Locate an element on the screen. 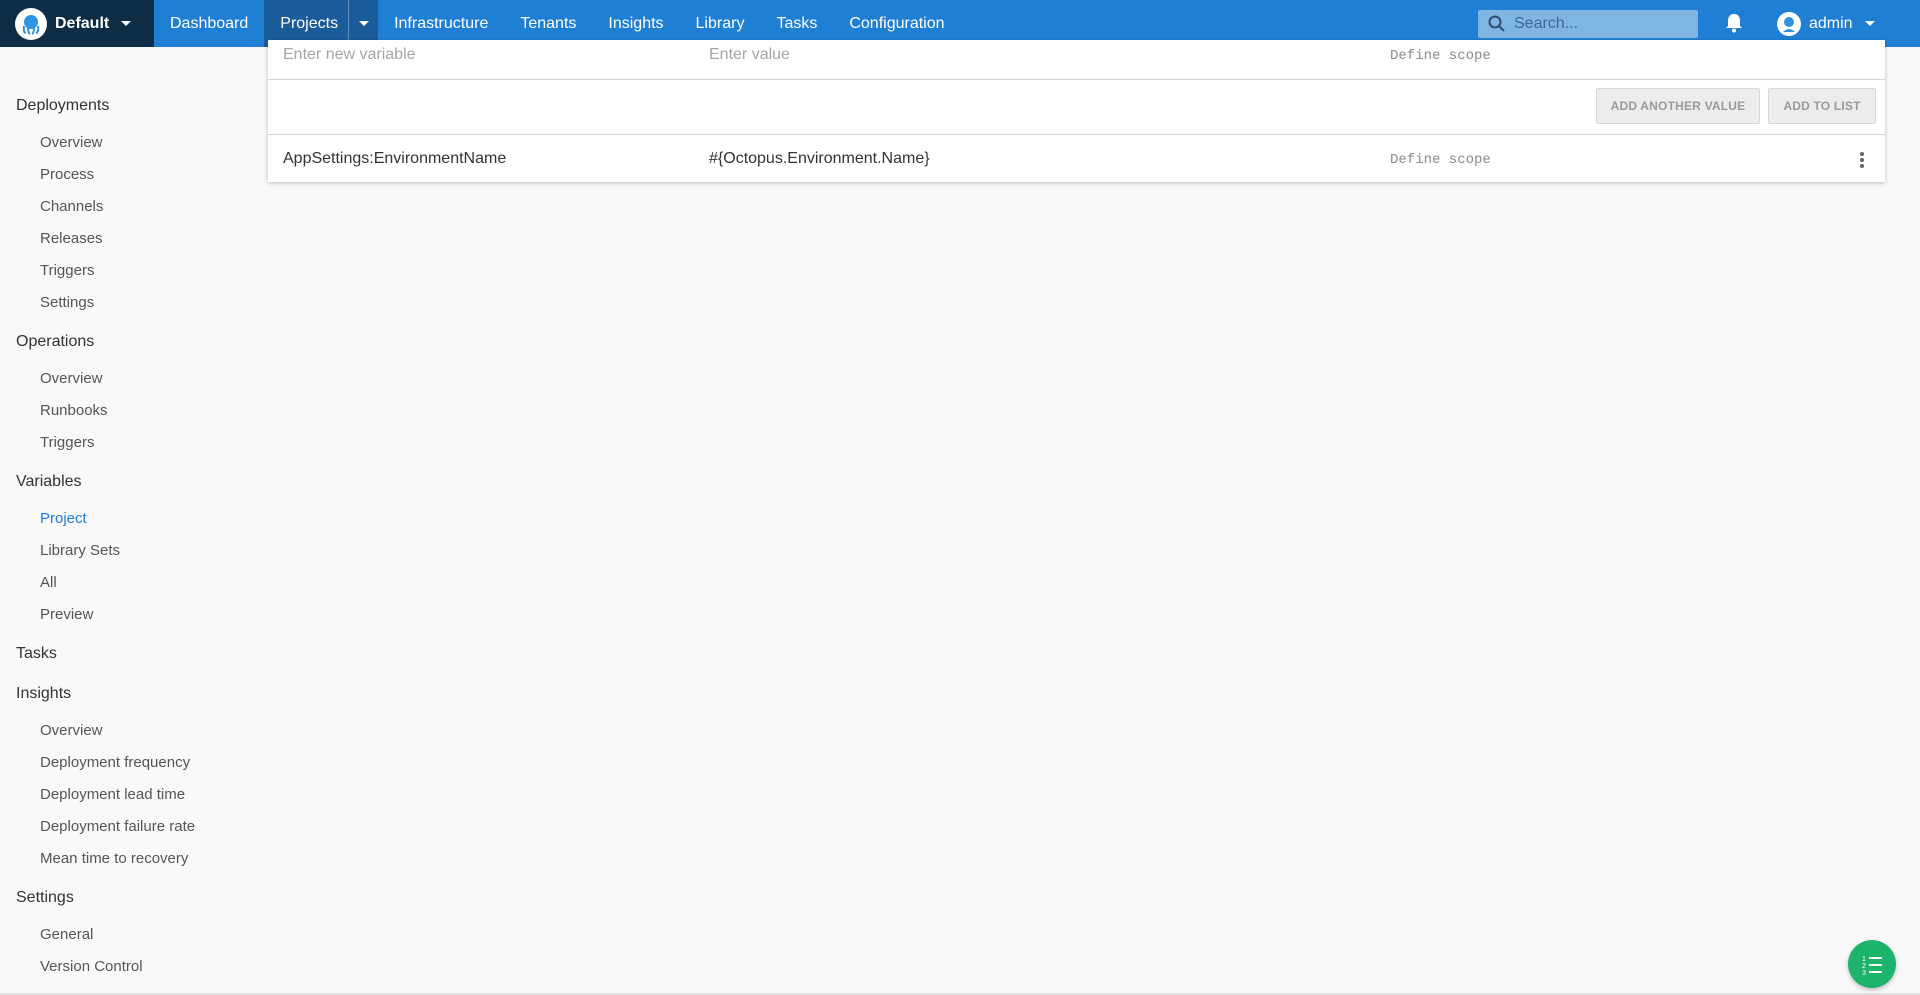  sidebar-item-process: Process is located at coordinates (67, 174).